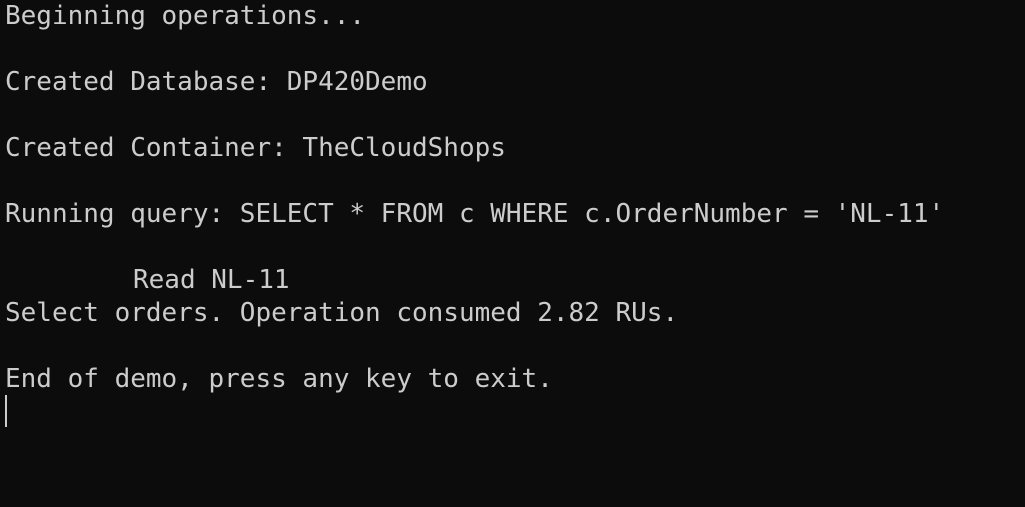 This screenshot has width=1025, height=507. What do you see at coordinates (6, 411) in the screenshot?
I see `text-cursor` at bounding box center [6, 411].